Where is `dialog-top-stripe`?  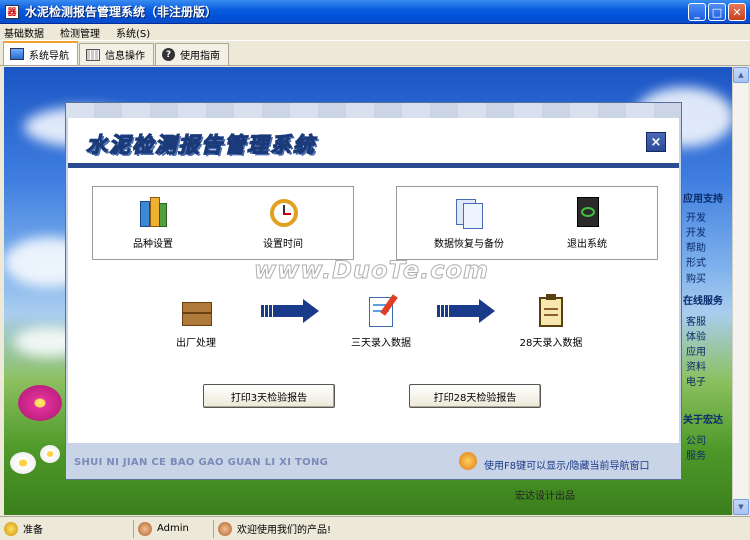
dialog-top-stripe is located at coordinates (373, 110).